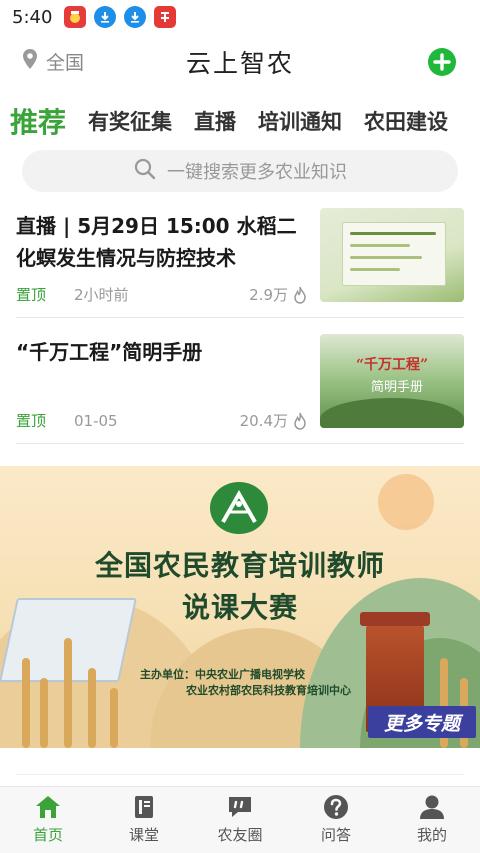  What do you see at coordinates (263, 421) in the screenshot?
I see `view-count: 20.4万` at bounding box center [263, 421].